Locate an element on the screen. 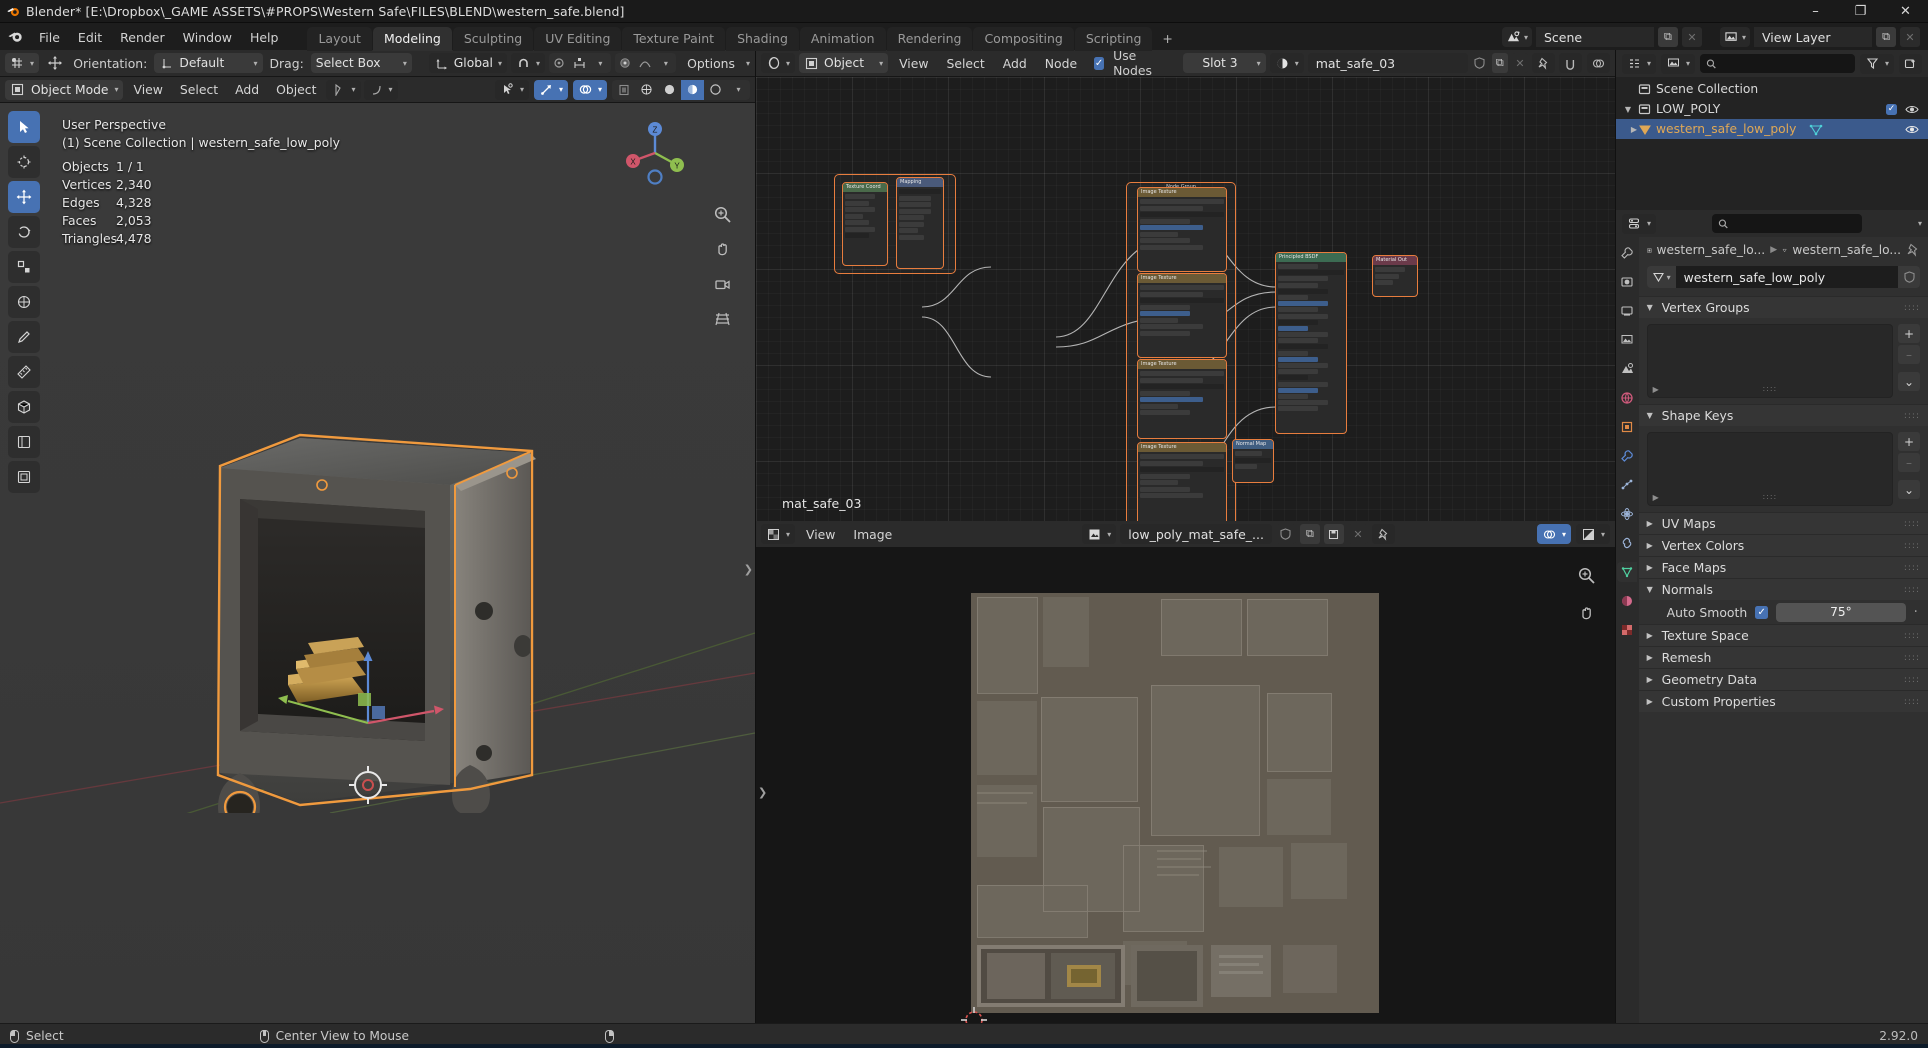 The height and width of the screenshot is (1048, 1928). tab-layout: Layout is located at coordinates (339, 39).